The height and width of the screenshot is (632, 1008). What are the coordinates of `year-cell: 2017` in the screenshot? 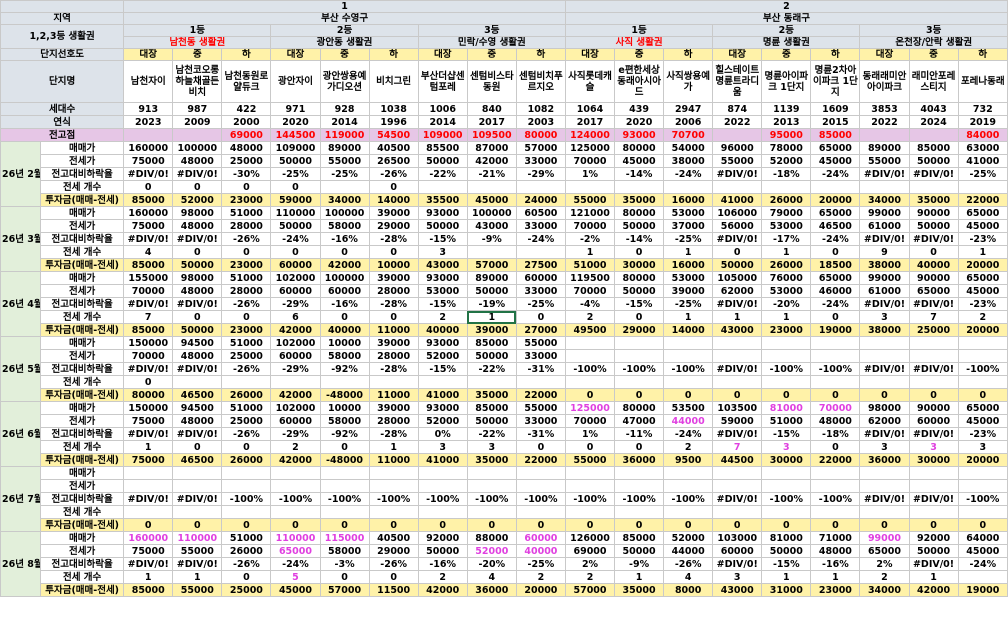 It's located at (491, 122).